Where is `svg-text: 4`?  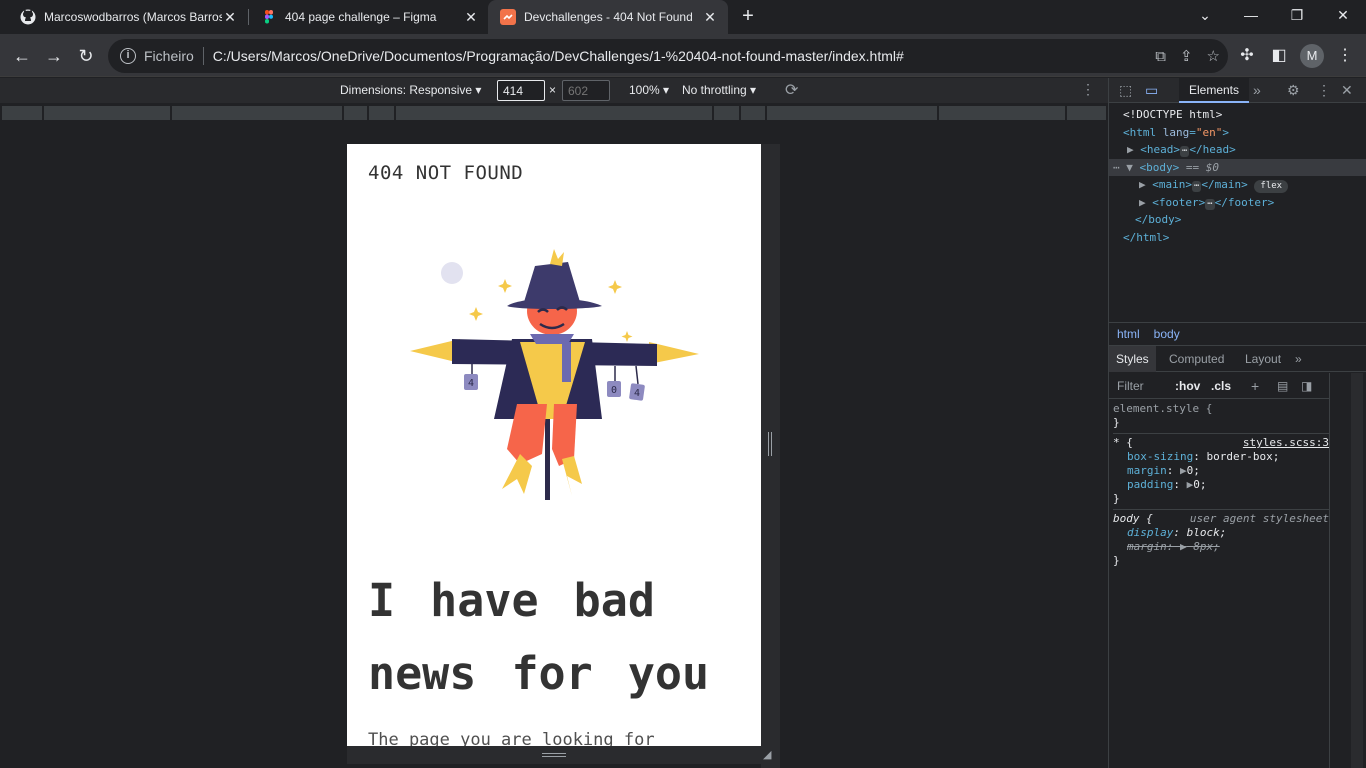 svg-text: 4 is located at coordinates (471, 383).